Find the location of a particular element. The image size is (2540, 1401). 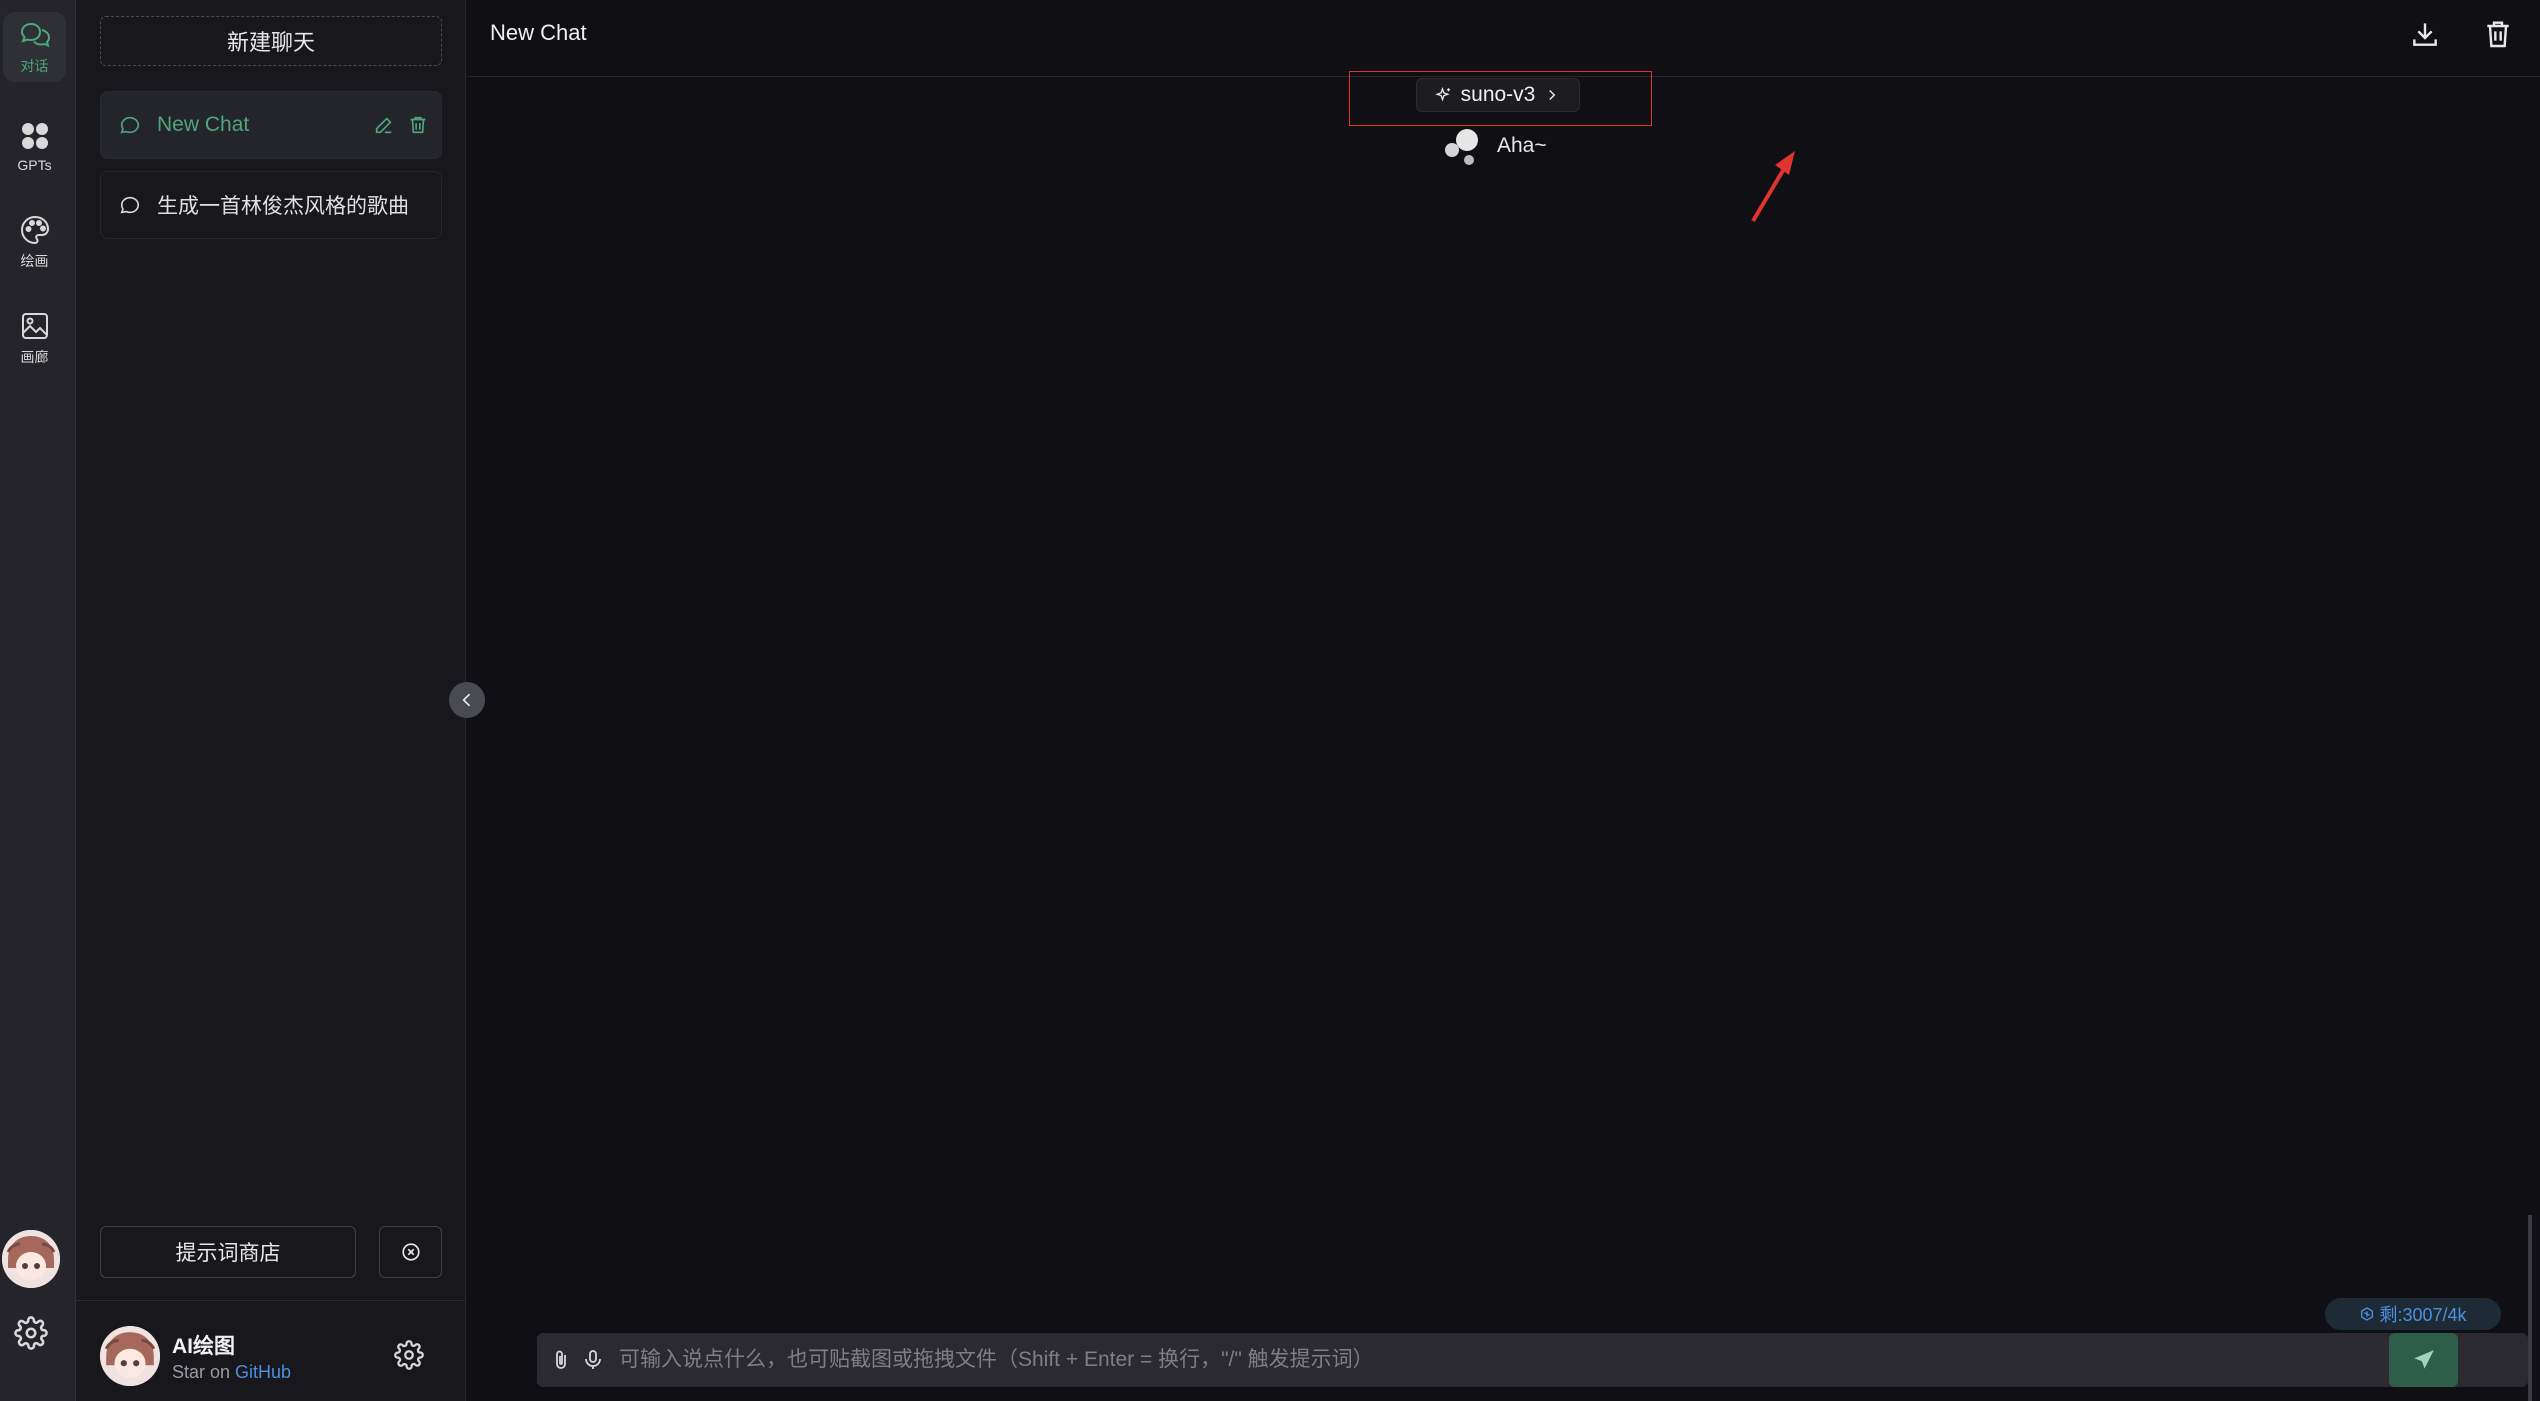

conversation-item-active: New Chat is located at coordinates (271, 125).